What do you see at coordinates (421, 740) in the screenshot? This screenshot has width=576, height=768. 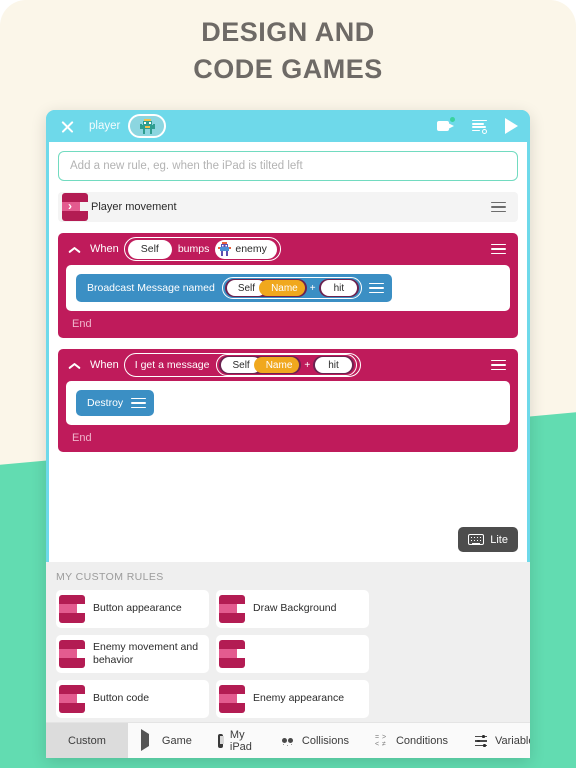 I see `tab-label: Conditions` at bounding box center [421, 740].